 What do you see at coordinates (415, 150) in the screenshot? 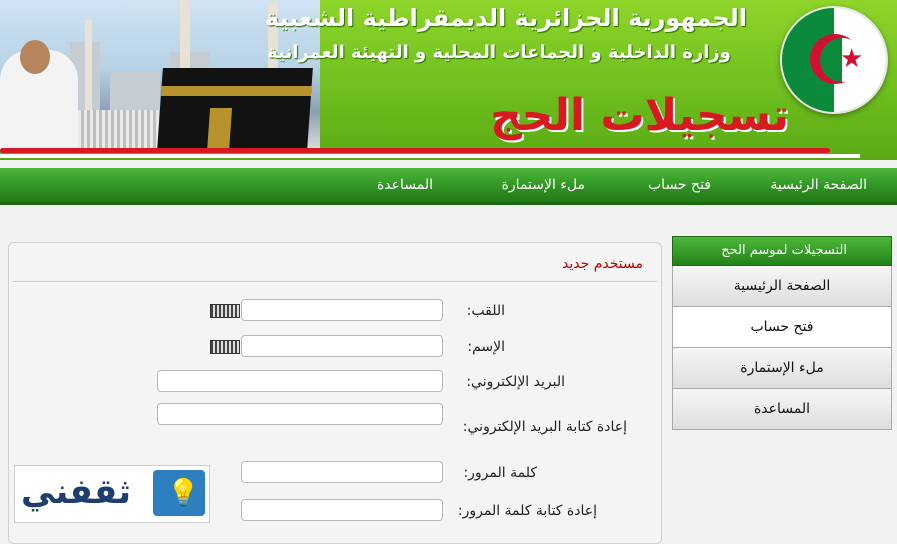
I see `header-divider` at bounding box center [415, 150].